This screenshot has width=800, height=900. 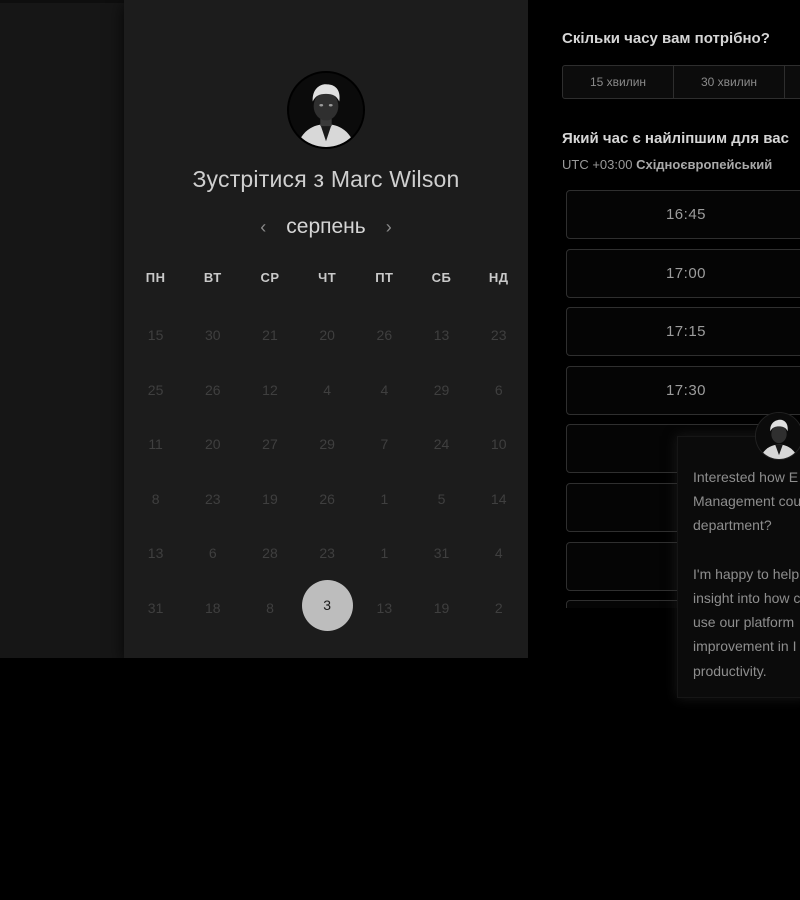 I want to click on calendar-day: 10, so click(x=498, y=444).